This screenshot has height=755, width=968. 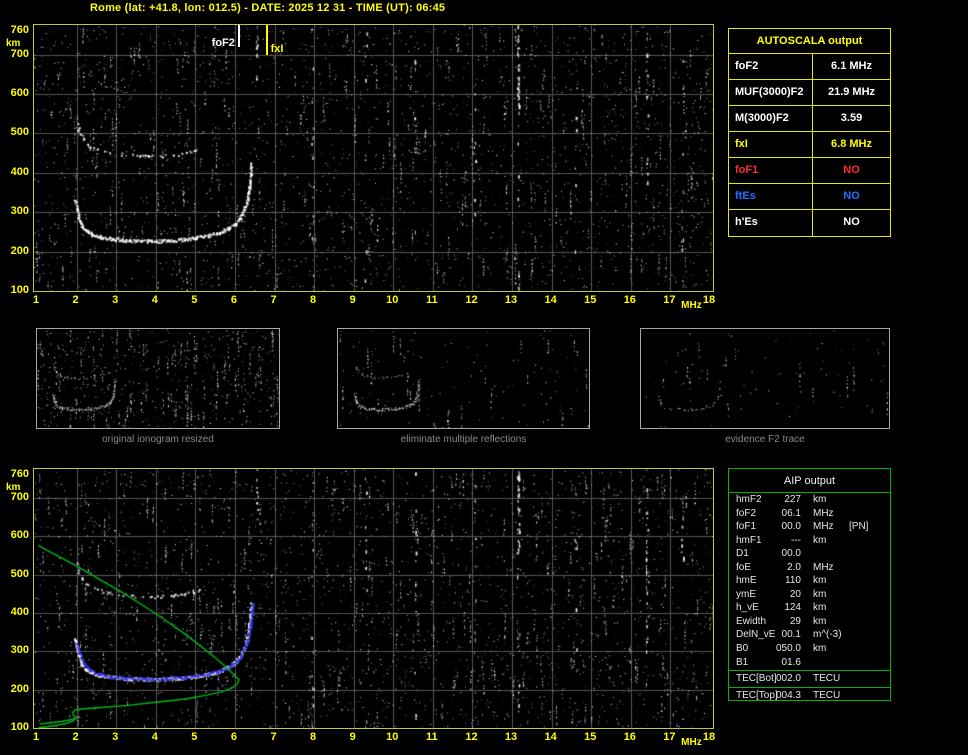 What do you see at coordinates (432, 300) in the screenshot?
I see `x-tick-label-11: 11` at bounding box center [432, 300].